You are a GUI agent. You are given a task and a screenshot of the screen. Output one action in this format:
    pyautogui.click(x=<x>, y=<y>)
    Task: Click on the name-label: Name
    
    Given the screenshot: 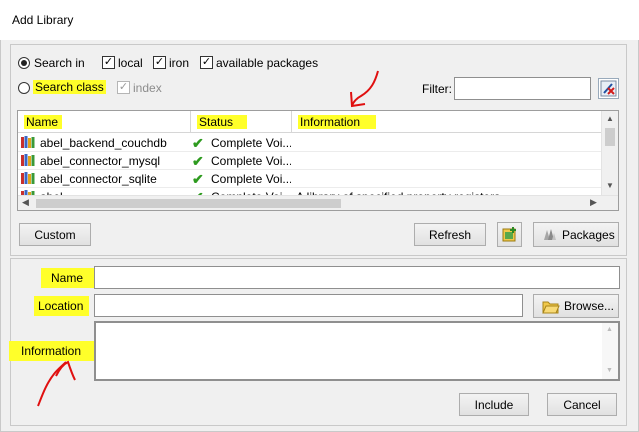 What is the action you would take?
    pyautogui.click(x=68, y=278)
    